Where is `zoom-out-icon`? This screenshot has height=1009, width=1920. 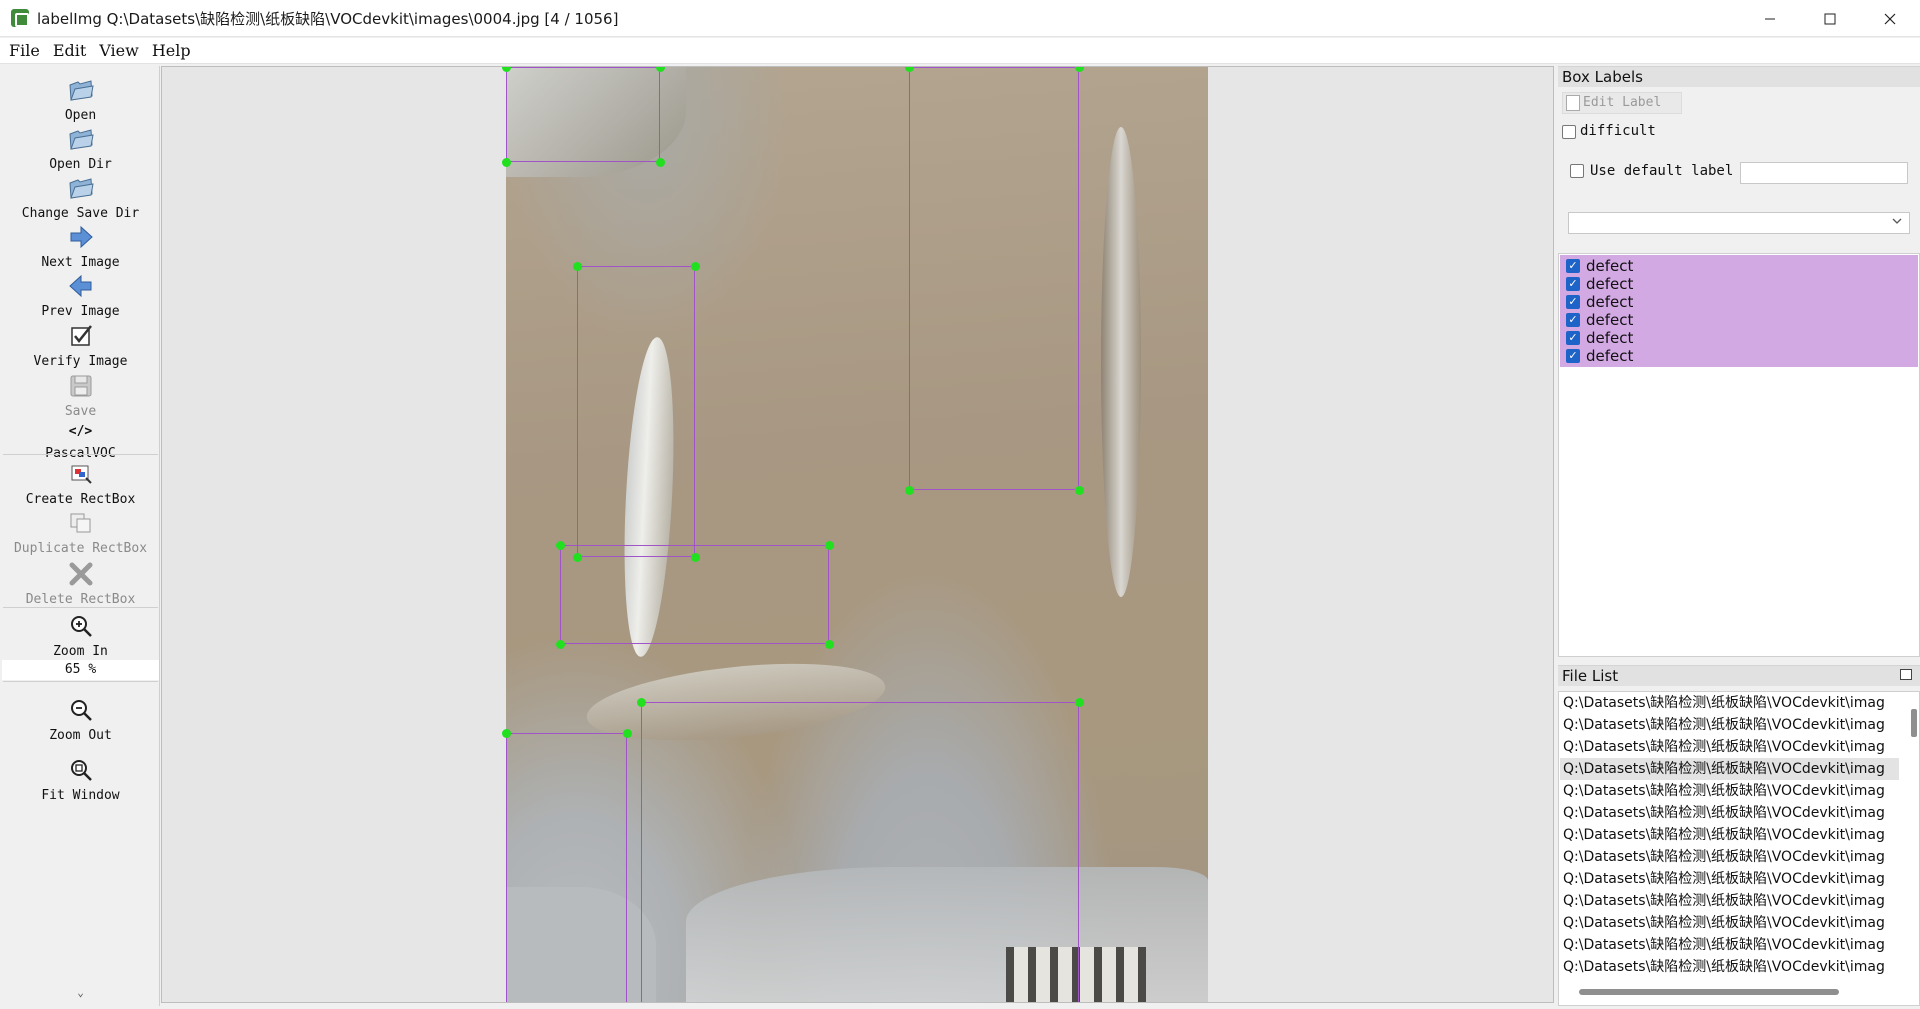 zoom-out-icon is located at coordinates (81, 710).